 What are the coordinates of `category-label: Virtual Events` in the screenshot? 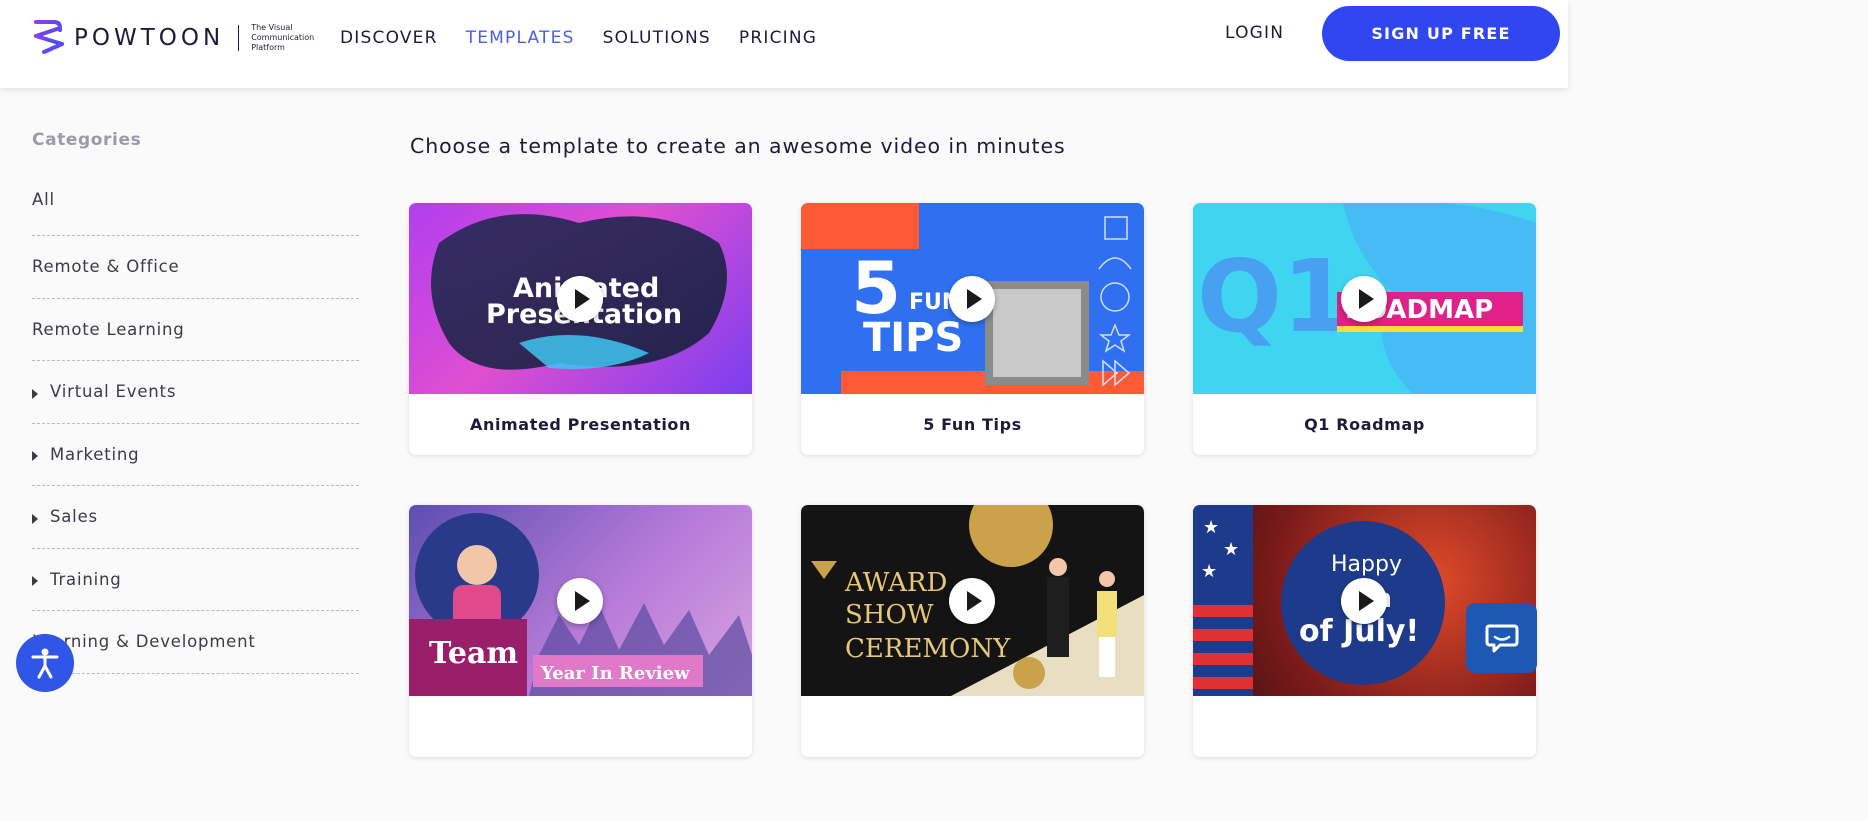 It's located at (113, 392).